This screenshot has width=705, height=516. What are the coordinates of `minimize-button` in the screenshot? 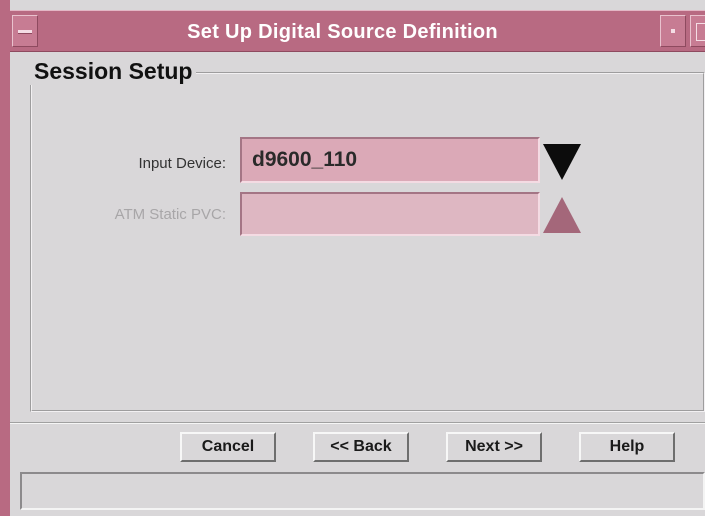 It's located at (673, 31).